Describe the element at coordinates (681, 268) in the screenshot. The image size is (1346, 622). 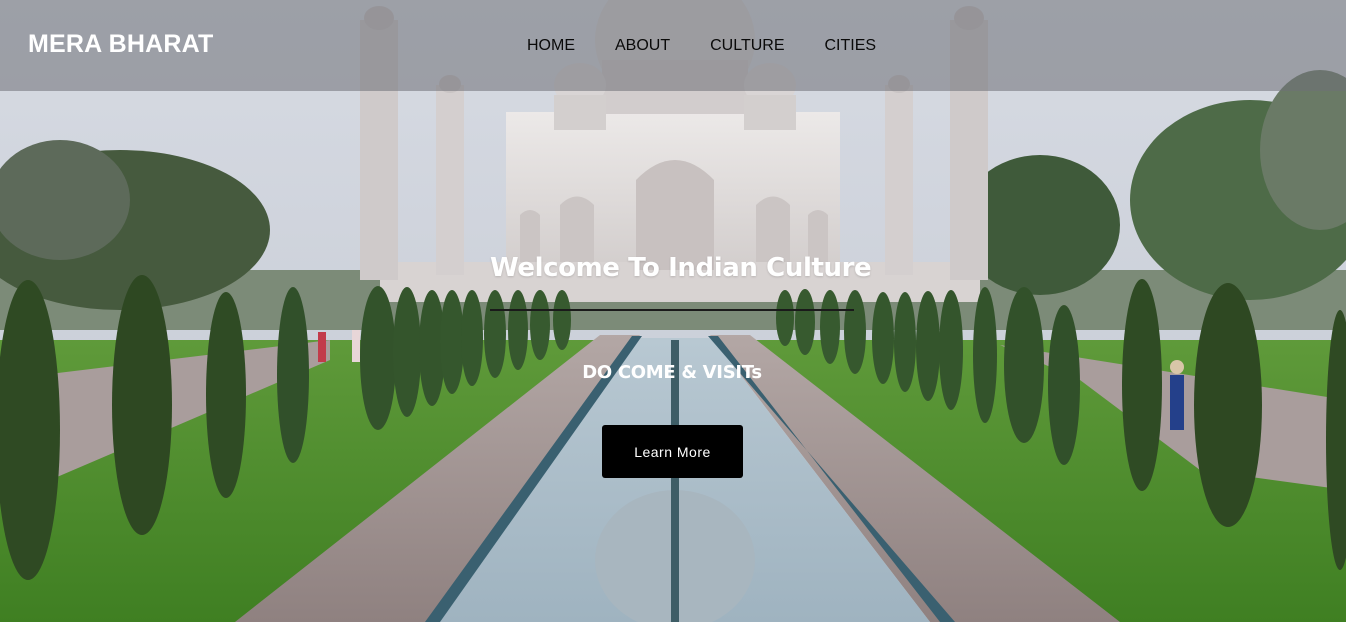
I see `hero-title: Welcome To Indian Culture` at that location.